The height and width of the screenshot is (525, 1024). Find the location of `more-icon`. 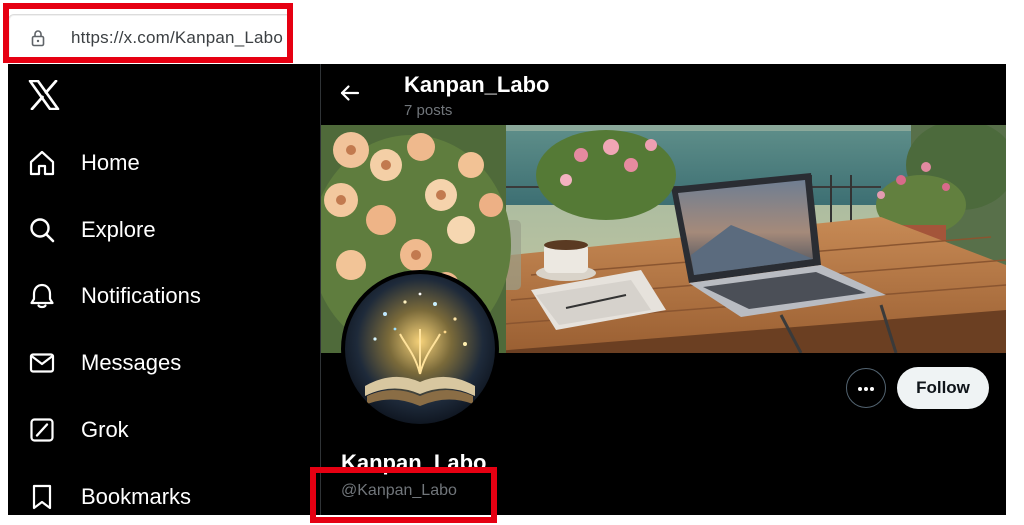

more-icon is located at coordinates (866, 388).